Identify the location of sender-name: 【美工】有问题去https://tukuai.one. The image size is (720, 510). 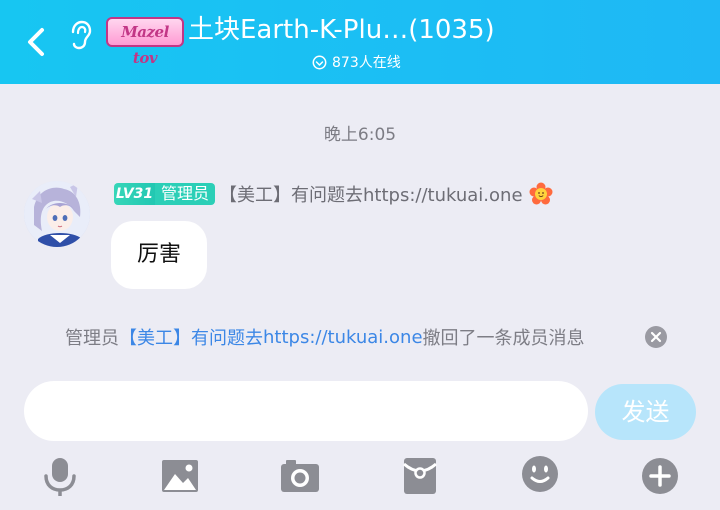
(371, 194).